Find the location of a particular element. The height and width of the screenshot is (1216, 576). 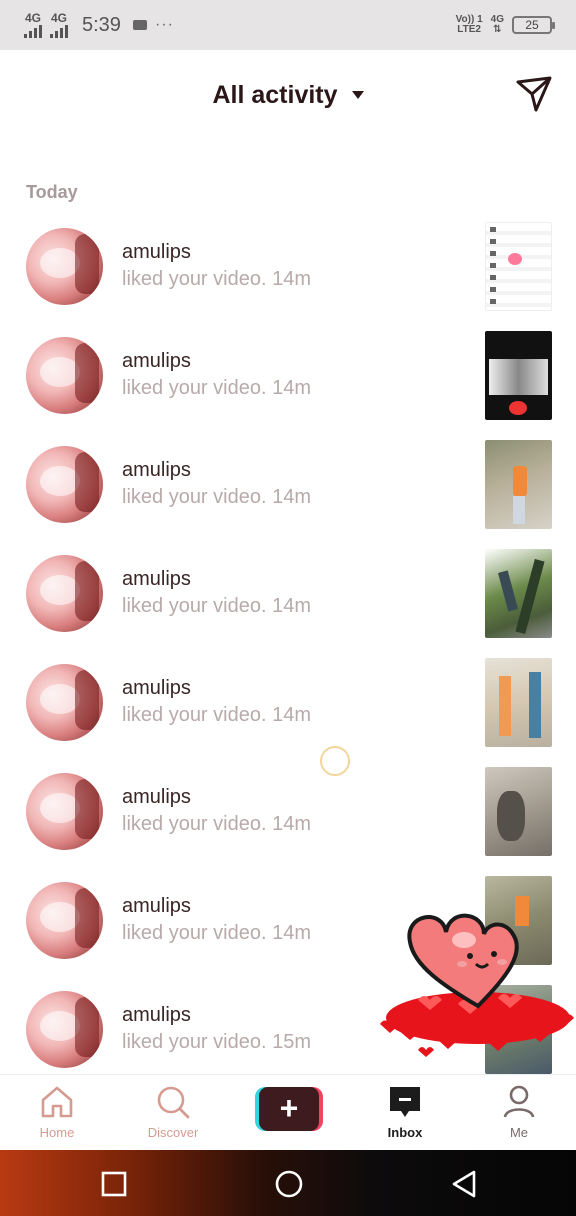

nav-discover: Discover is located at coordinates (173, 1111).